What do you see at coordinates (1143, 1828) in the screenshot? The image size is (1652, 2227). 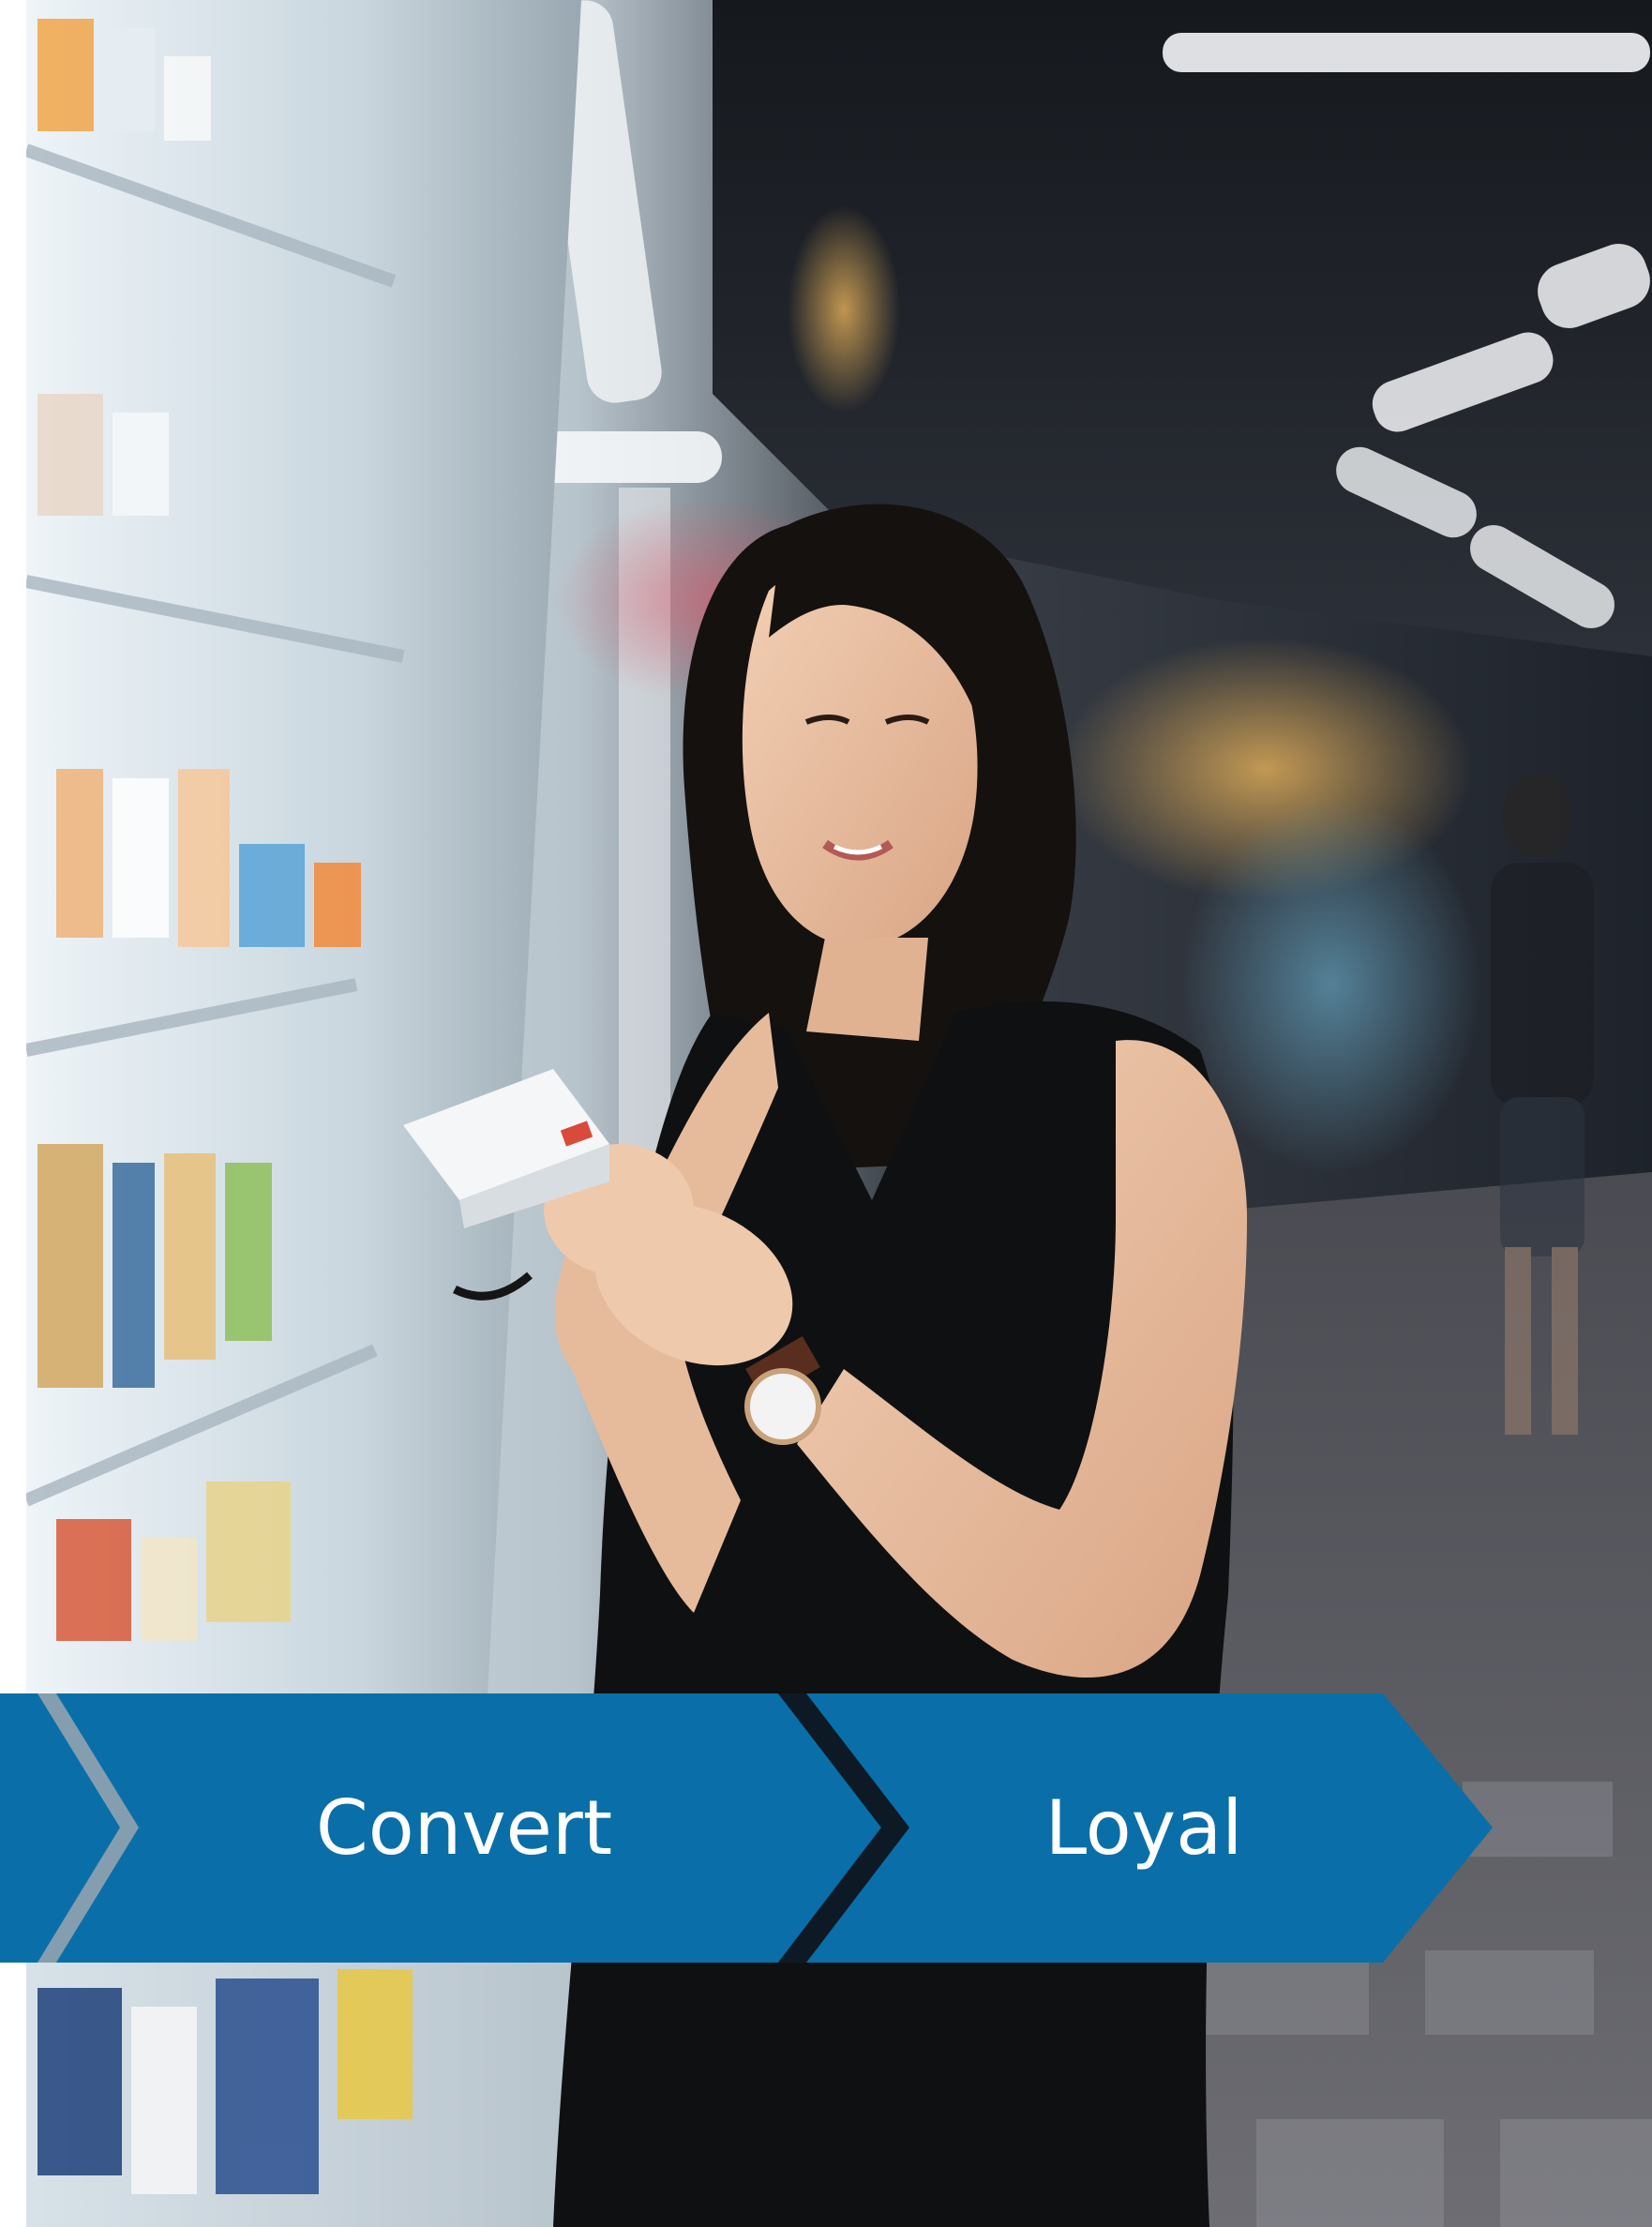 I see `loyal-label: Loyal` at bounding box center [1143, 1828].